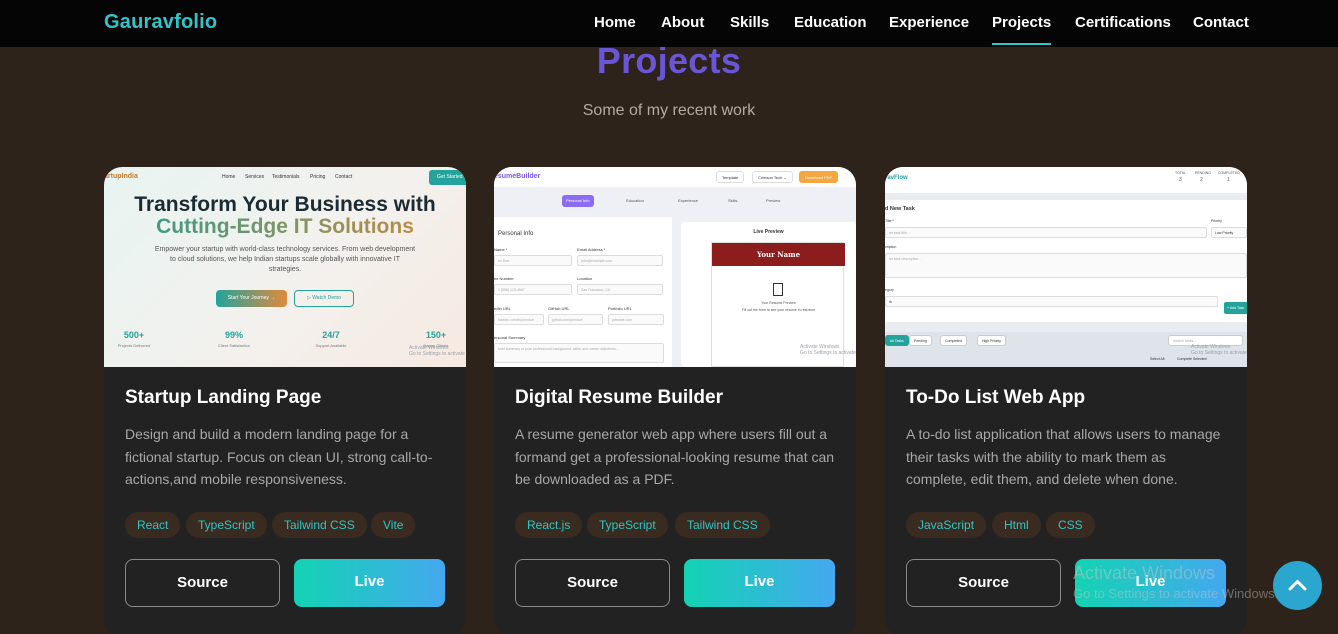 This screenshot has height=634, width=1338. Describe the element at coordinates (1180, 173) in the screenshot. I see `preview-stat-label: TOTAL` at that location.